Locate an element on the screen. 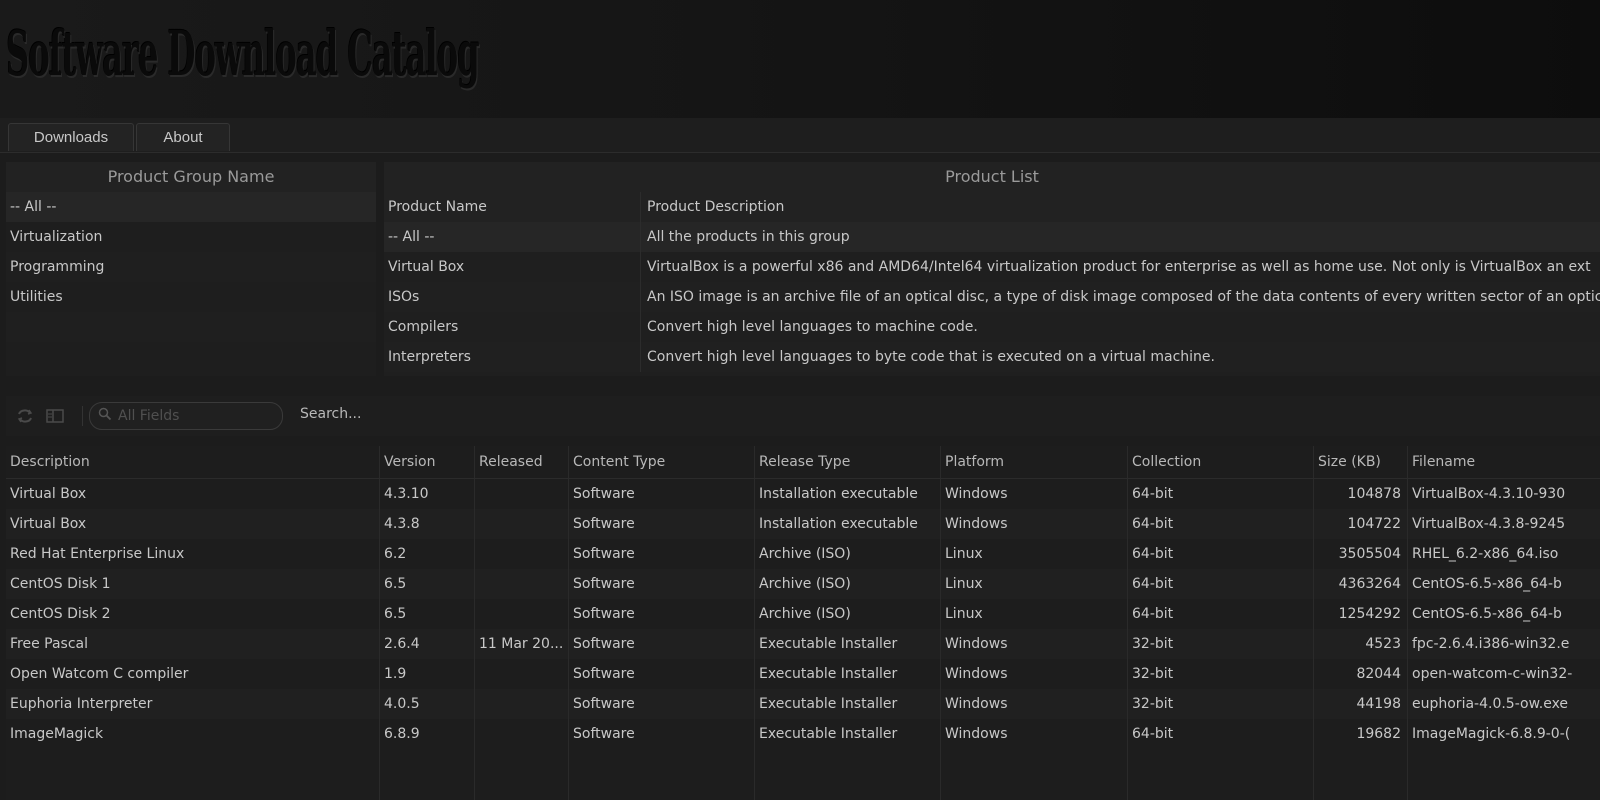  table-empty-area is located at coordinates (803, 774).